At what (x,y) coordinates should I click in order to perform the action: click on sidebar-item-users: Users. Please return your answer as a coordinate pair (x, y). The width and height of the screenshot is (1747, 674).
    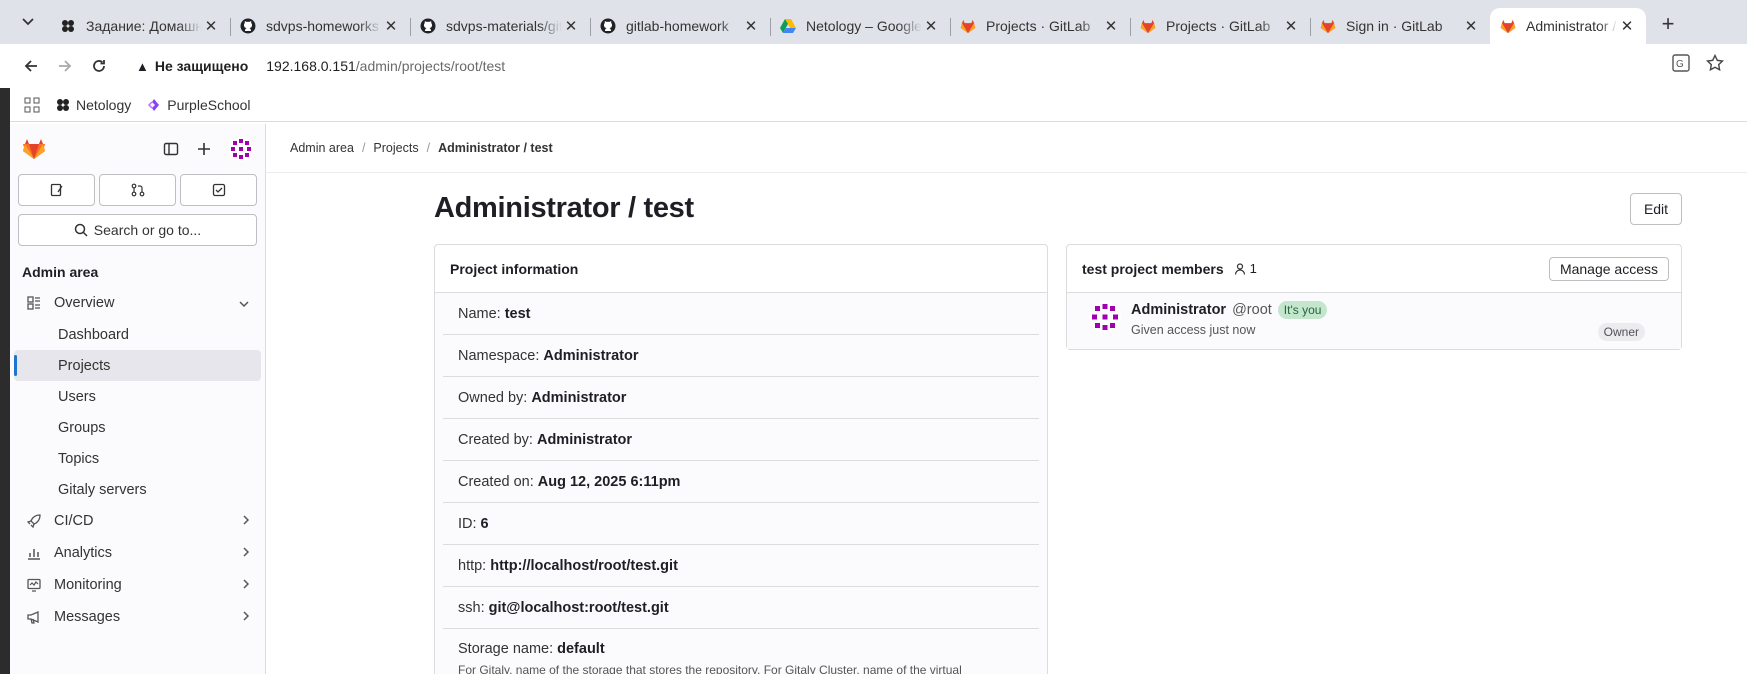
    Looking at the image, I should click on (137, 396).